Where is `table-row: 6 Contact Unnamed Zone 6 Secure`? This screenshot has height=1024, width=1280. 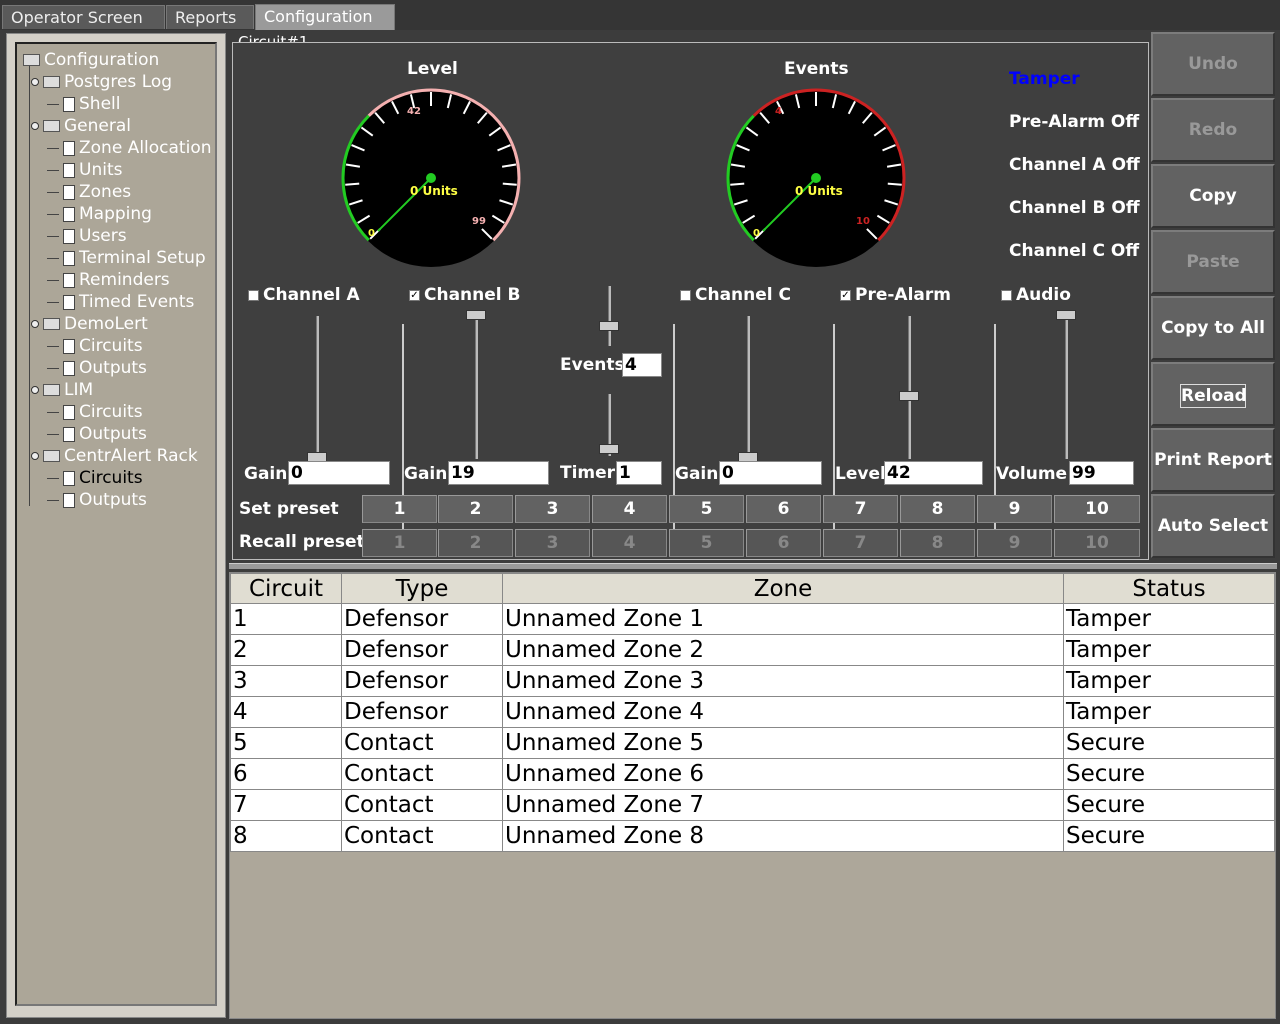 table-row: 6 Contact Unnamed Zone 6 Secure is located at coordinates (752, 774).